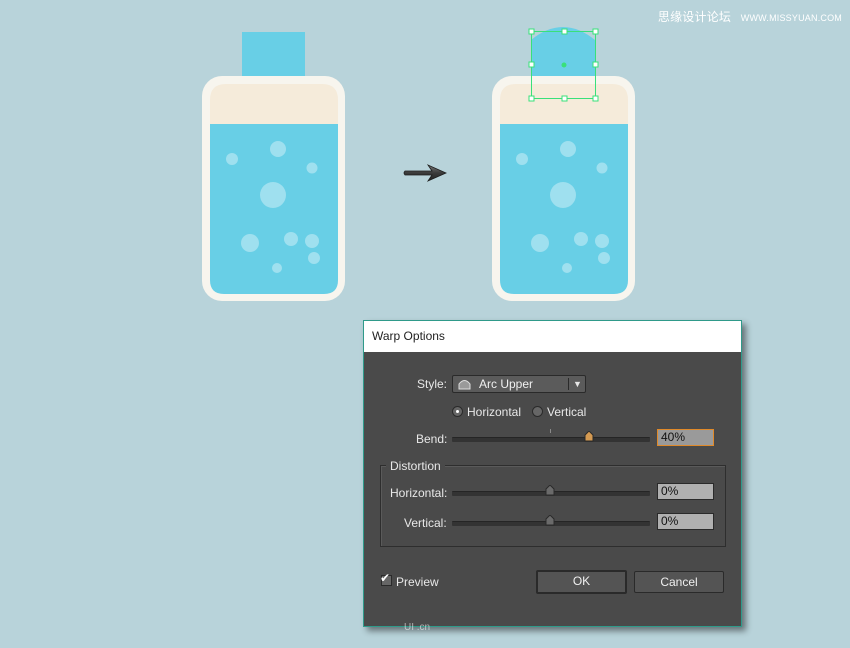 Image resolution: width=850 pixels, height=648 pixels. Describe the element at coordinates (563, 164) in the screenshot. I see `bottle-after` at that location.